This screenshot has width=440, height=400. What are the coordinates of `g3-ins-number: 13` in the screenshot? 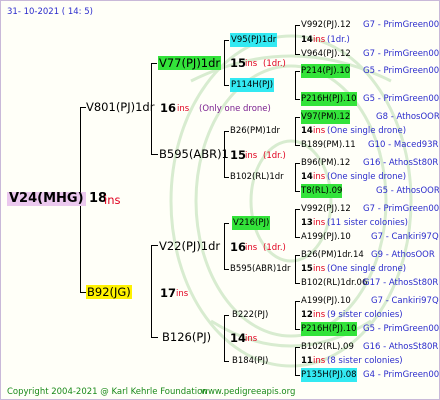 It's located at (307, 223).